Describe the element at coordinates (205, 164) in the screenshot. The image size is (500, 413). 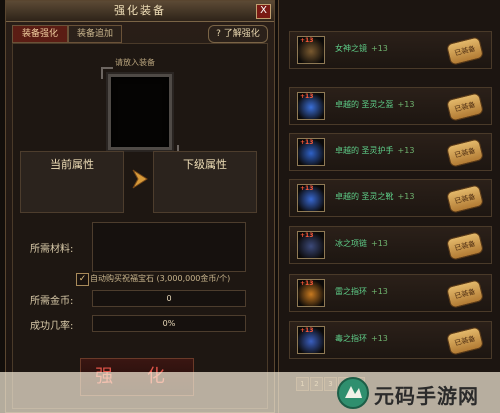
I see `next-attributes-label: 下级属性` at that location.